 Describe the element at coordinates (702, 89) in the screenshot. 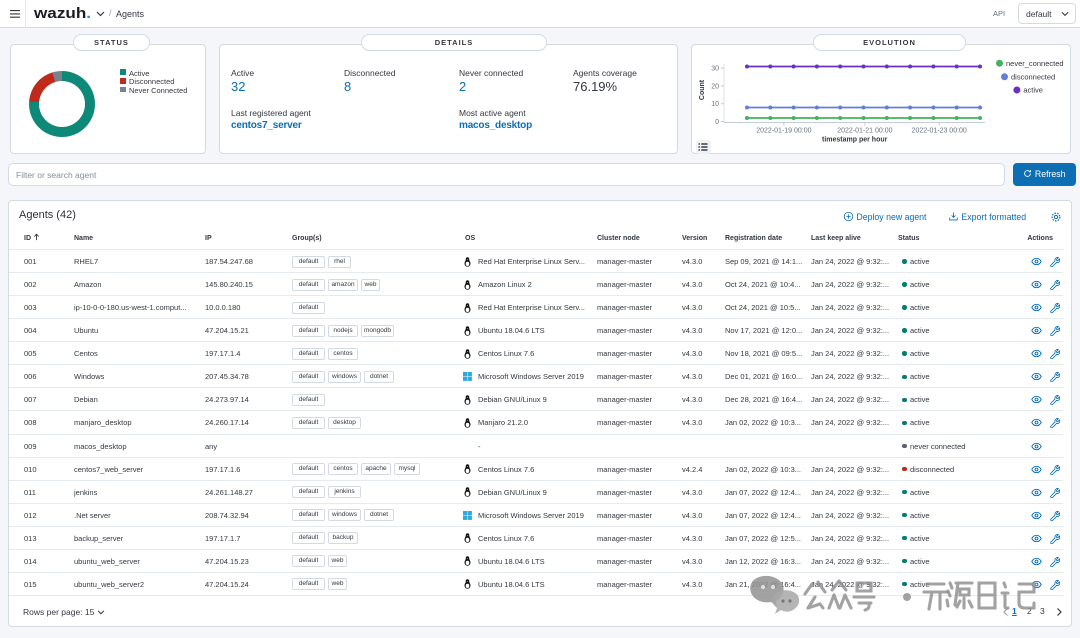

I see `svg-text: Count` at that location.